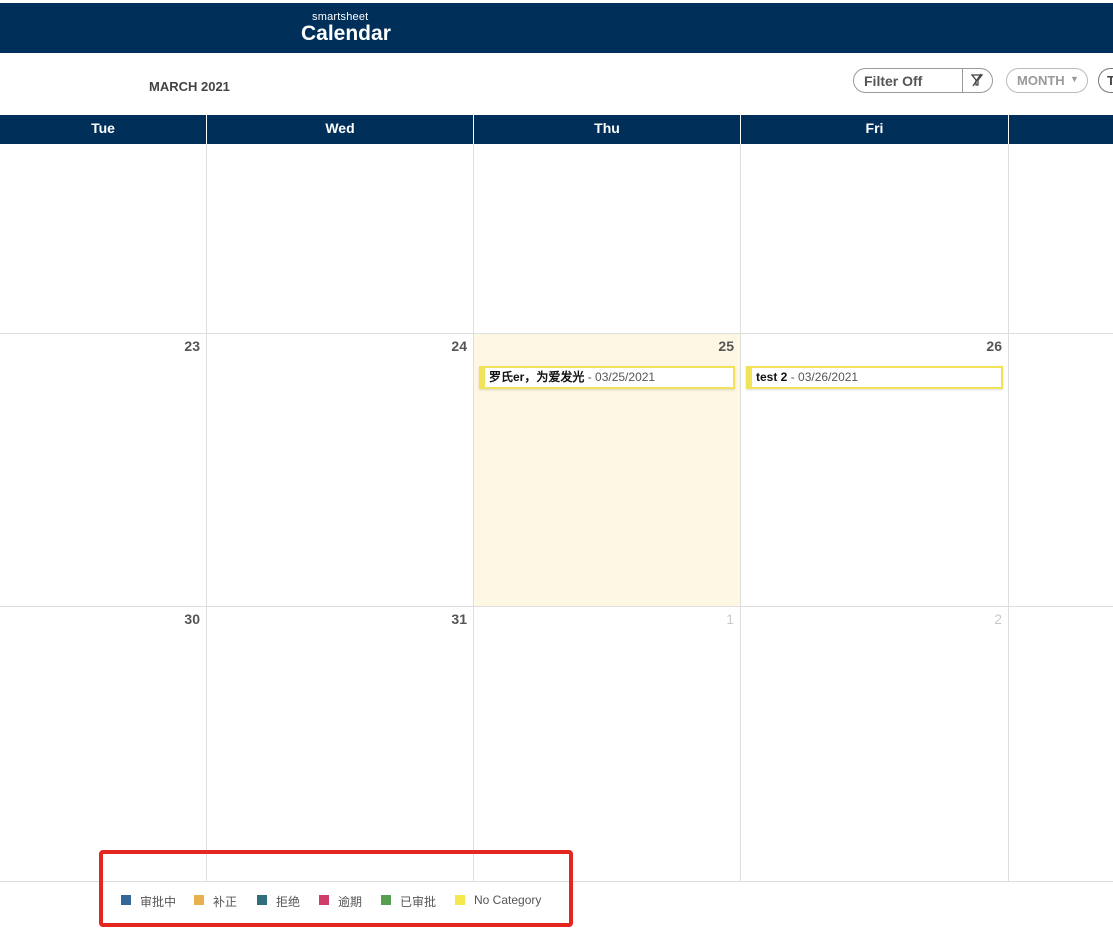  I want to click on weekday-divider, so click(1008, 129).